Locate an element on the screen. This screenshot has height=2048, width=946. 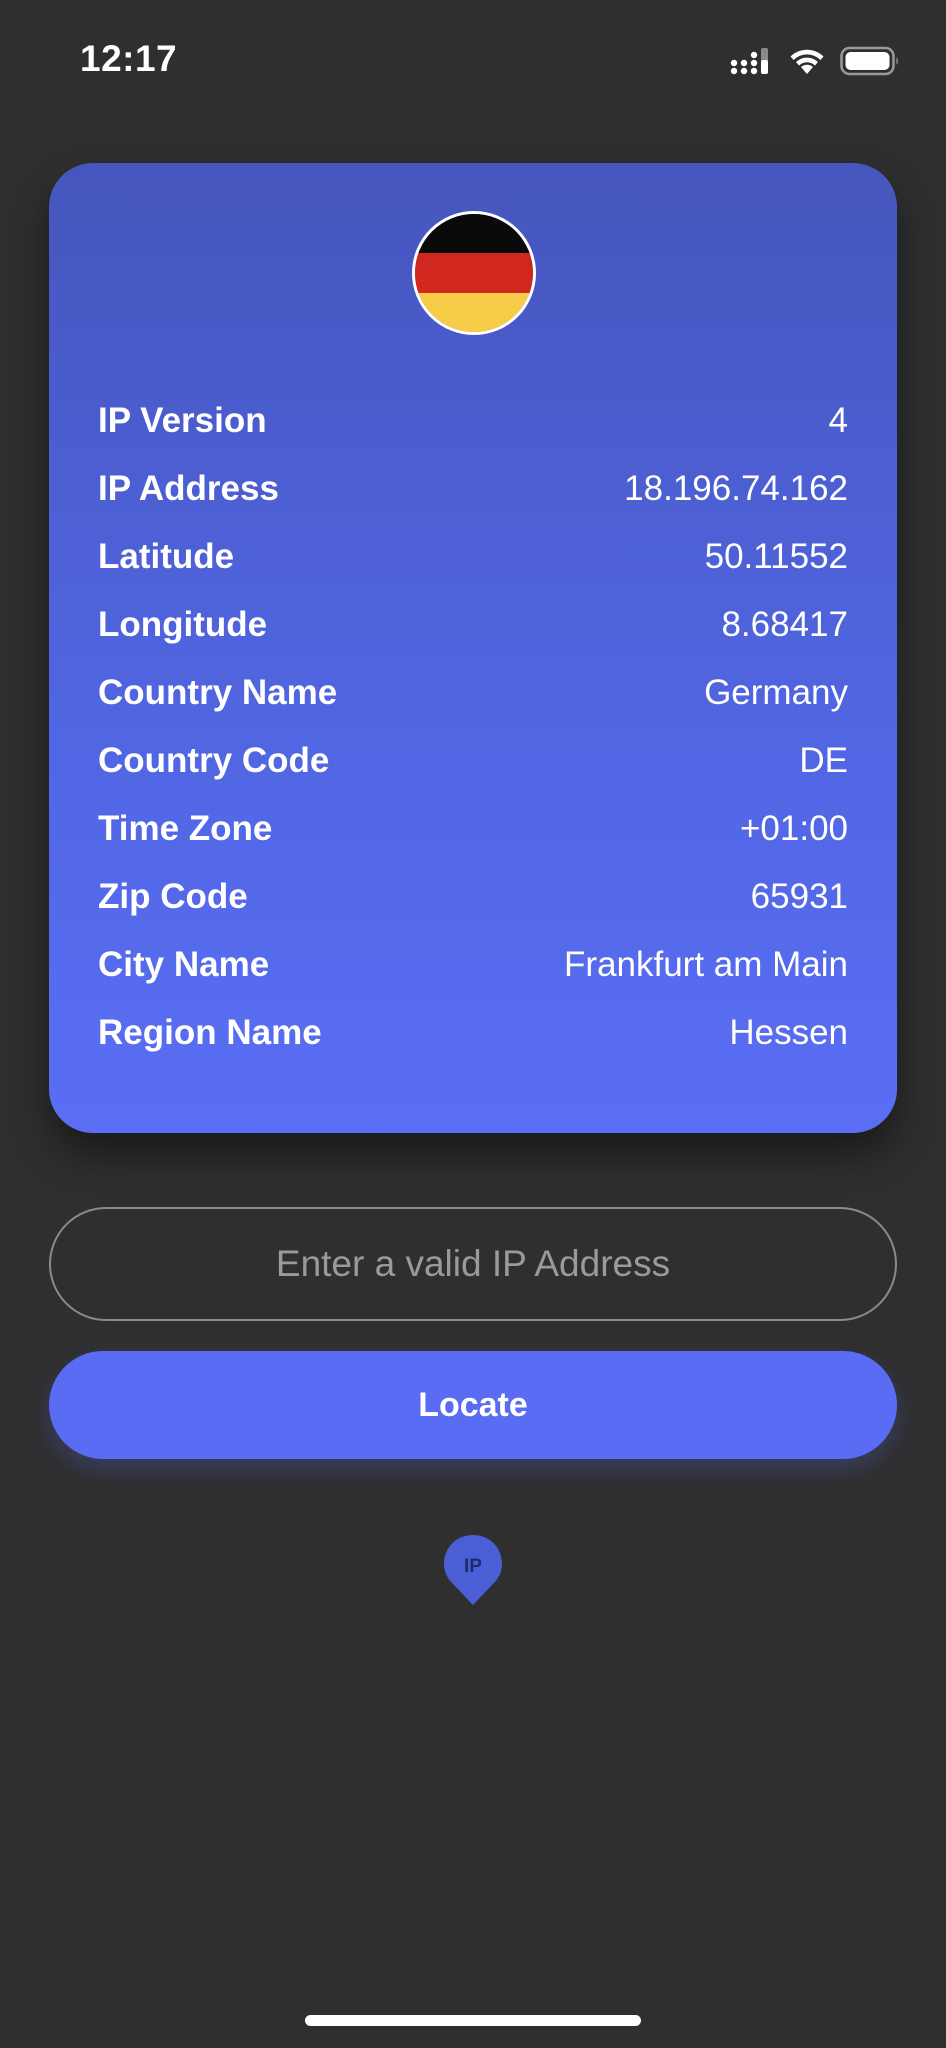
longitude-label: Longitude is located at coordinates (183, 624).